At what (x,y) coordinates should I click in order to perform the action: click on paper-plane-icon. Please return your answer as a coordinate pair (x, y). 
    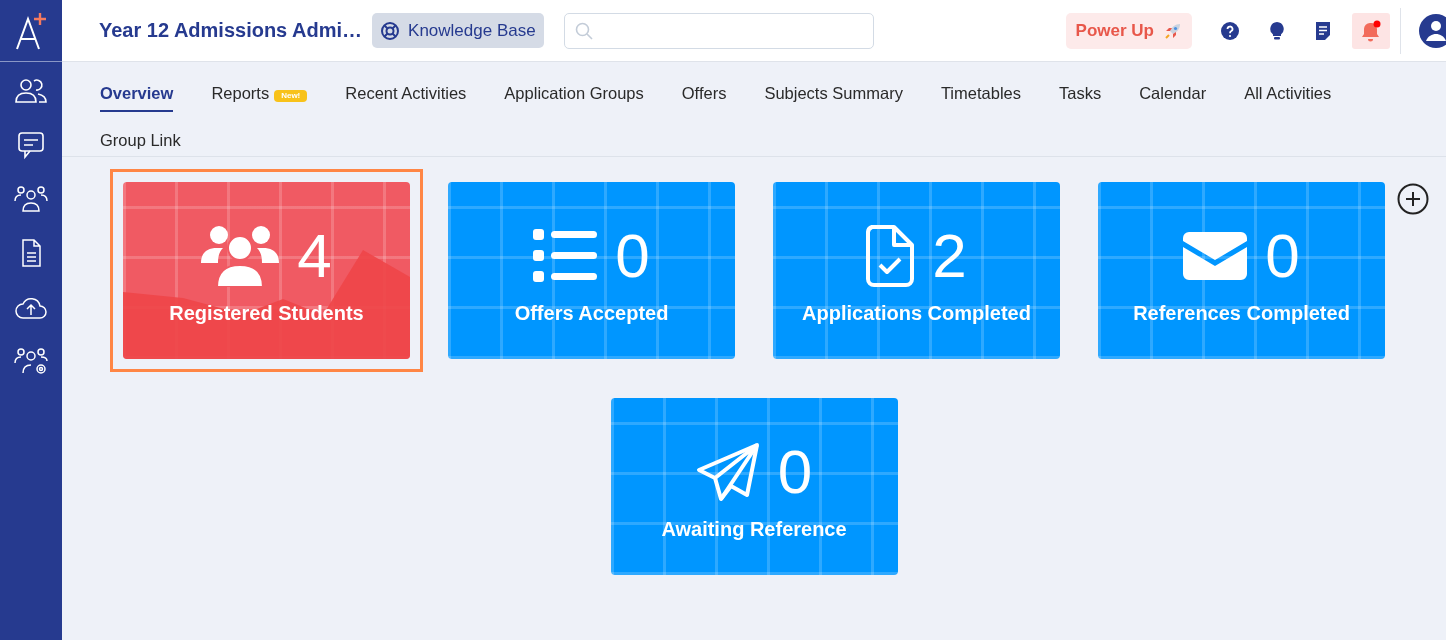
    Looking at the image, I should click on (727, 472).